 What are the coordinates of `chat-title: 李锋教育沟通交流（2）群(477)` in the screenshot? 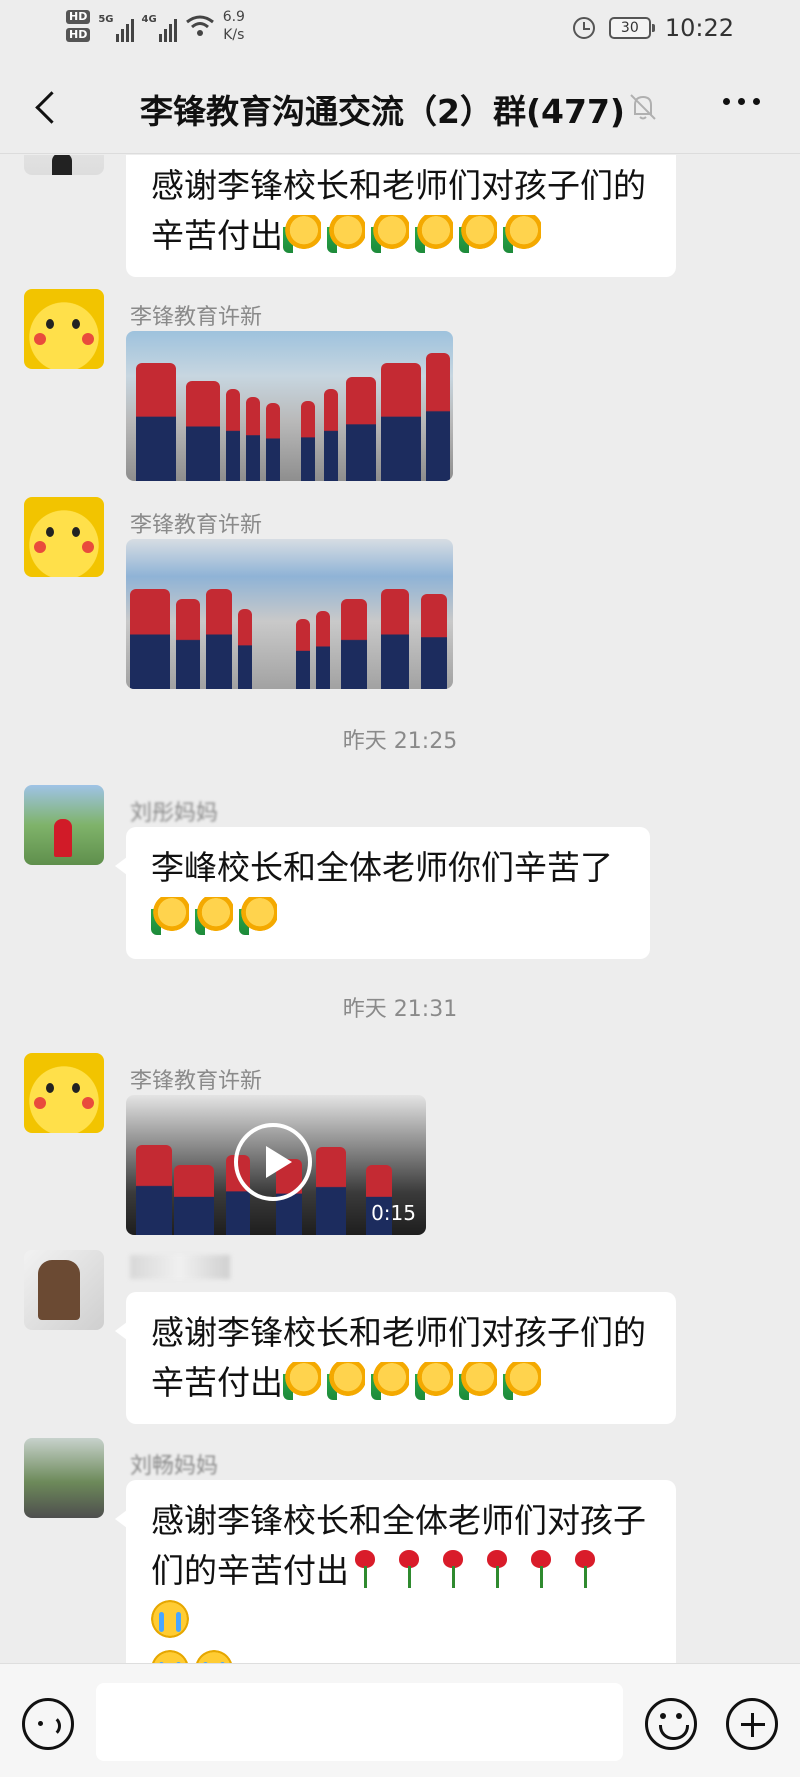 It's located at (383, 111).